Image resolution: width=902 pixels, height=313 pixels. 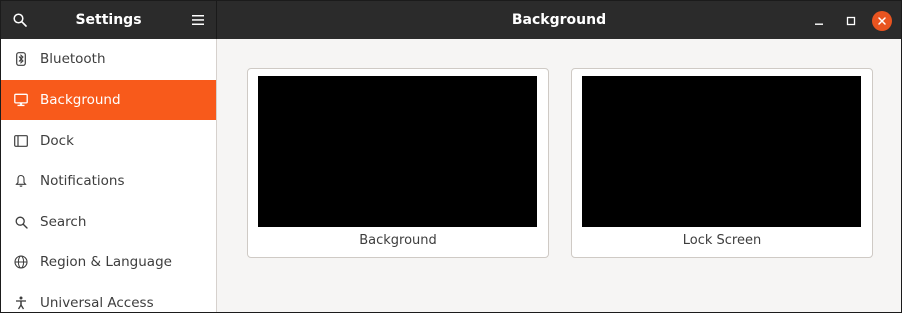 I want to click on search-button, so click(x=20, y=20).